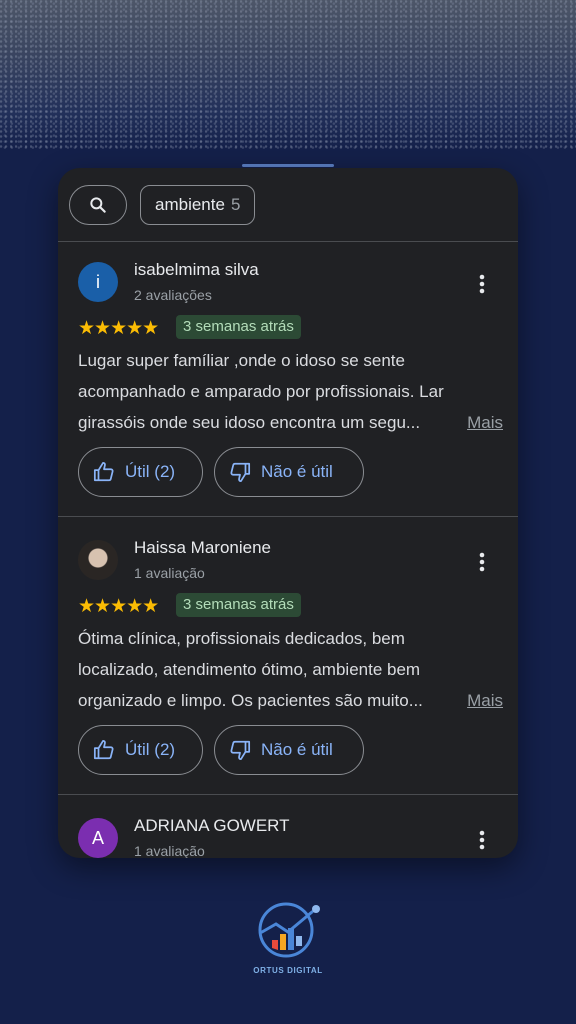 Image resolution: width=576 pixels, height=1024 pixels. I want to click on review-filter-bar: ambiente 5, so click(288, 204).